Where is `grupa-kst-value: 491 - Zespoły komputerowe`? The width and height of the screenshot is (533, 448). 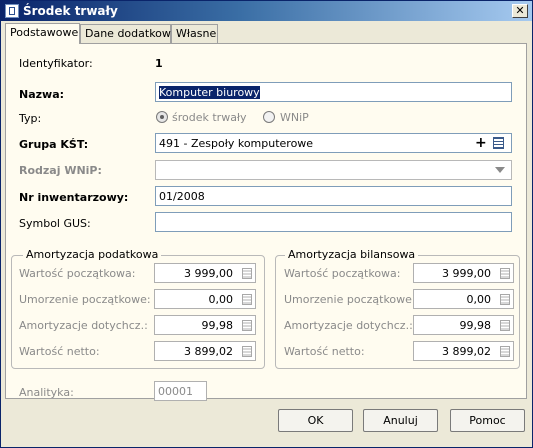
grupa-kst-value: 491 - Zespoły komputerowe is located at coordinates (236, 143).